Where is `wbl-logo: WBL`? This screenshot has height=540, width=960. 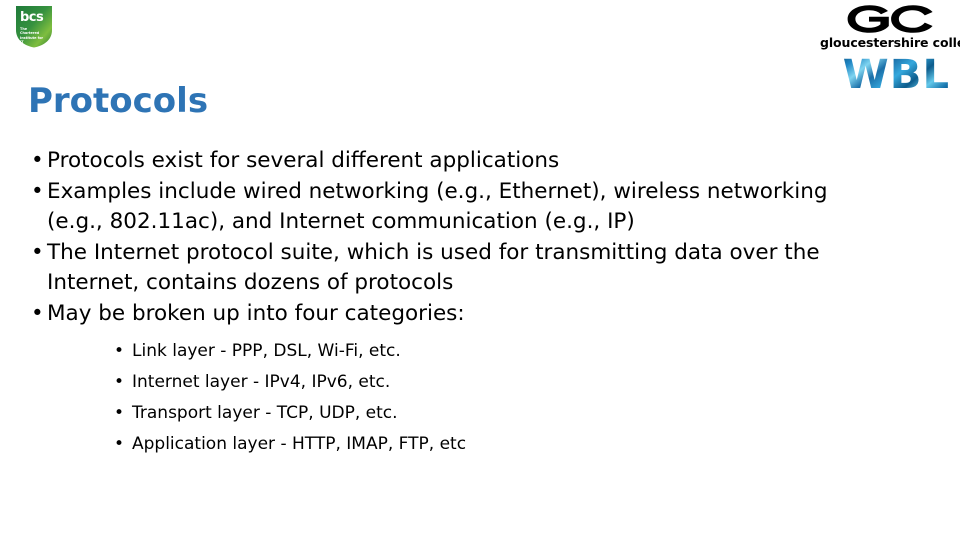
wbl-logo: WBL is located at coordinates (896, 75).